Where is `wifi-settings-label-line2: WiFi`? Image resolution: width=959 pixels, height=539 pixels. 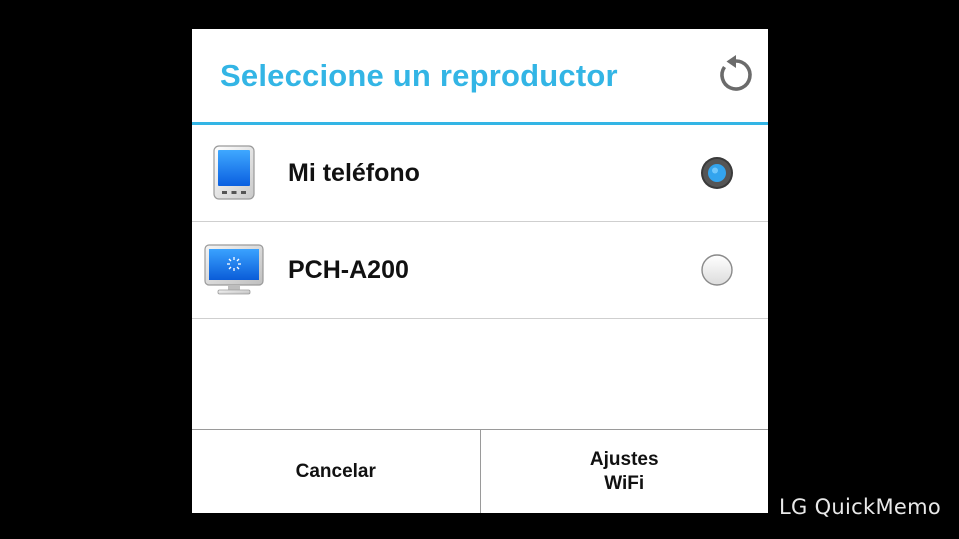 wifi-settings-label-line2: WiFi is located at coordinates (624, 483).